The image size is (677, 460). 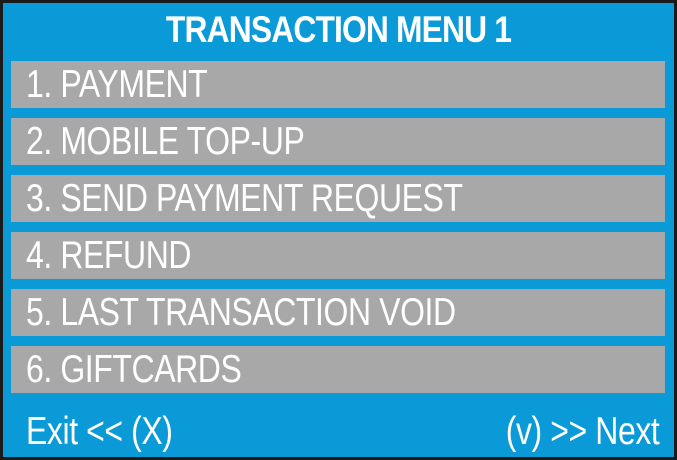 I want to click on menu-item-label: 3. SEND PAYMENT REQUEST, so click(x=244, y=198).